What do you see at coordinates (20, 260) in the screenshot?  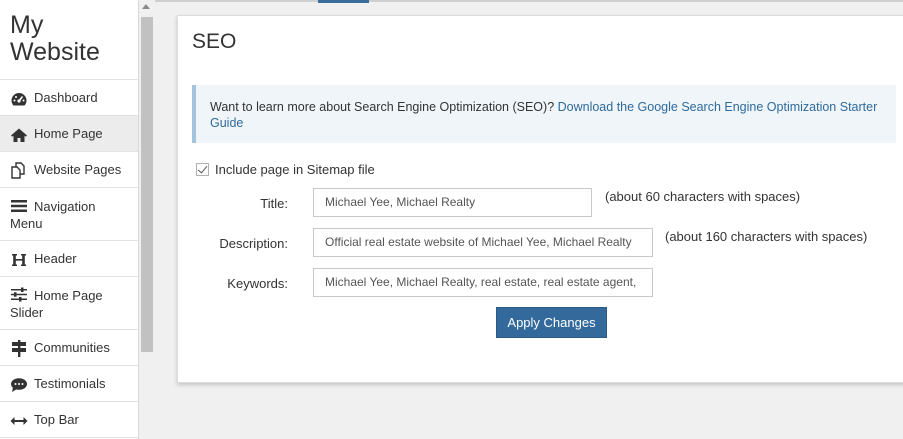 I see `header-icon` at bounding box center [20, 260].